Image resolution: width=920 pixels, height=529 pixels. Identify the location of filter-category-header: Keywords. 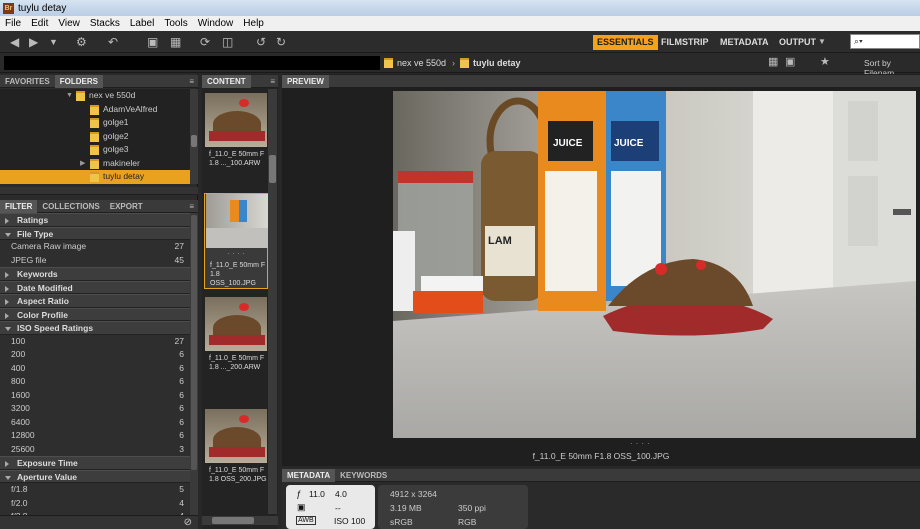
(95, 274).